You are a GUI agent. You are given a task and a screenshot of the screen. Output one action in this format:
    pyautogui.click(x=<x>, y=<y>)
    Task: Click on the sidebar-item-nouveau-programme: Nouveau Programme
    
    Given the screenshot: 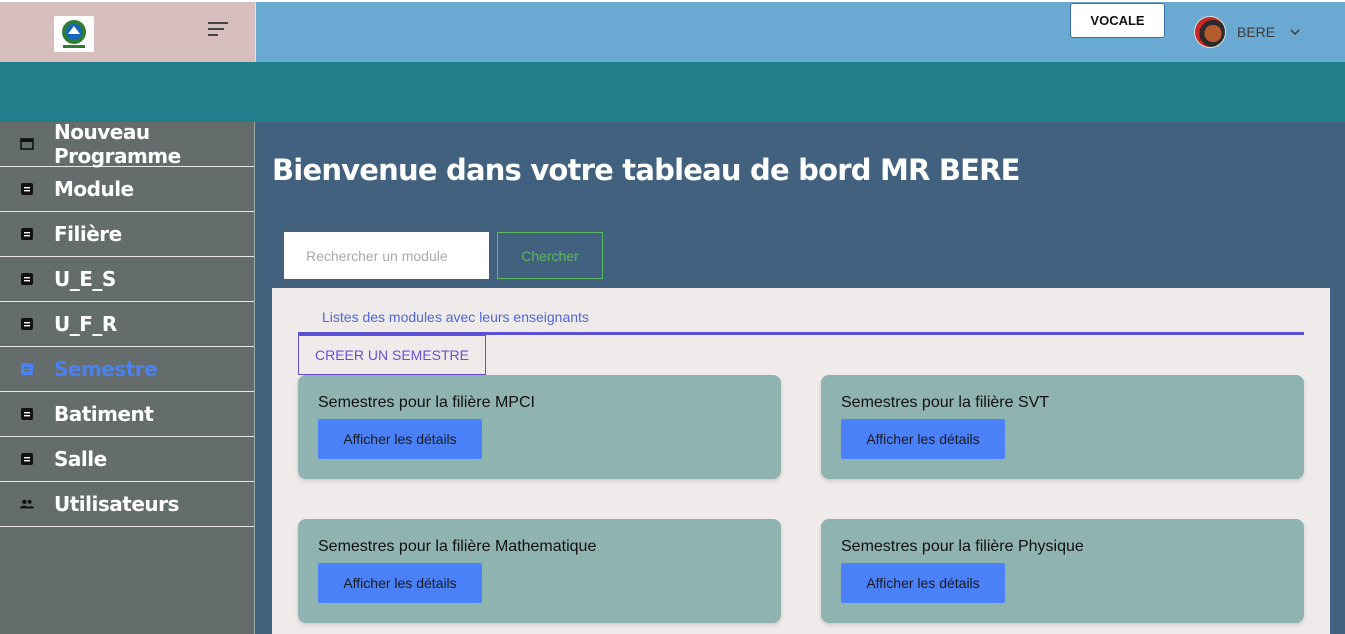 What is the action you would take?
    pyautogui.click(x=127, y=144)
    